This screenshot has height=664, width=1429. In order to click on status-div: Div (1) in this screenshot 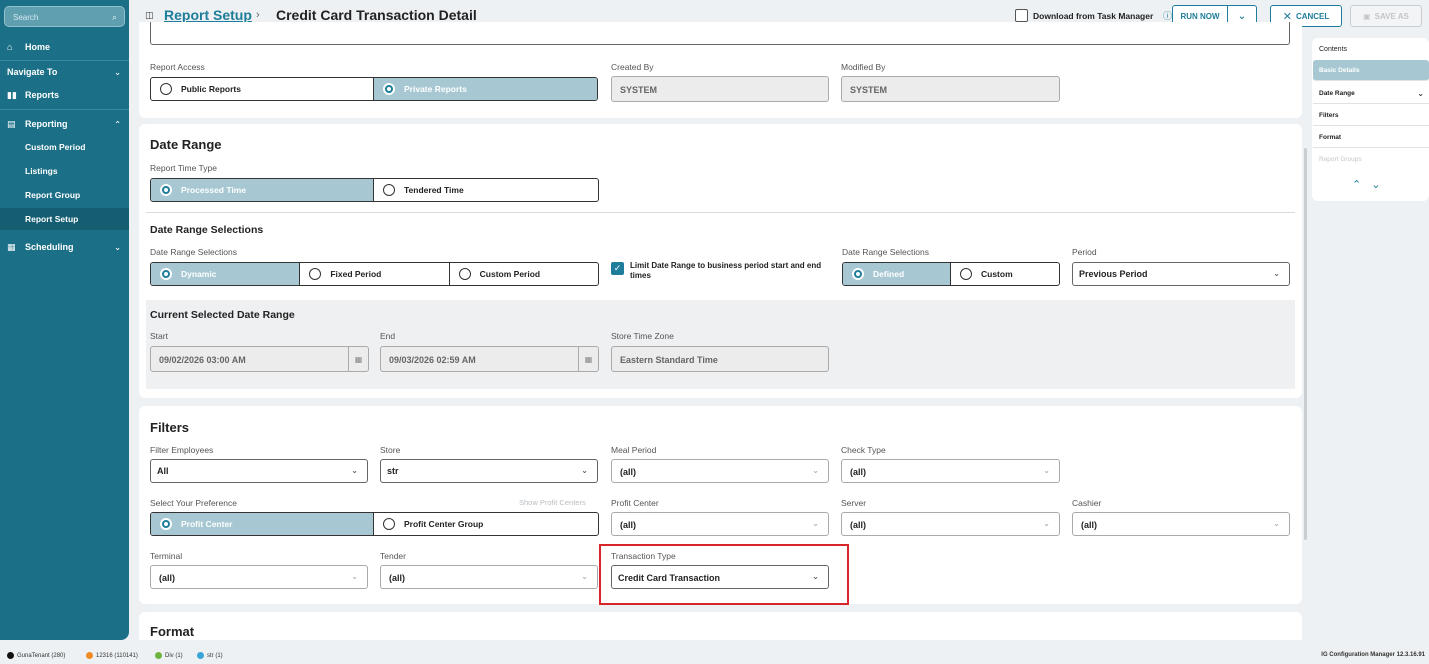, I will do `click(169, 655)`.